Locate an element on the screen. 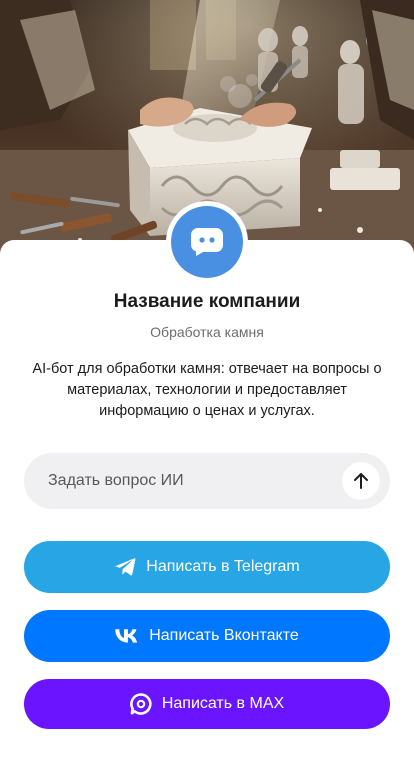 This screenshot has height=770, width=414. avatar-badge is located at coordinates (207, 242).